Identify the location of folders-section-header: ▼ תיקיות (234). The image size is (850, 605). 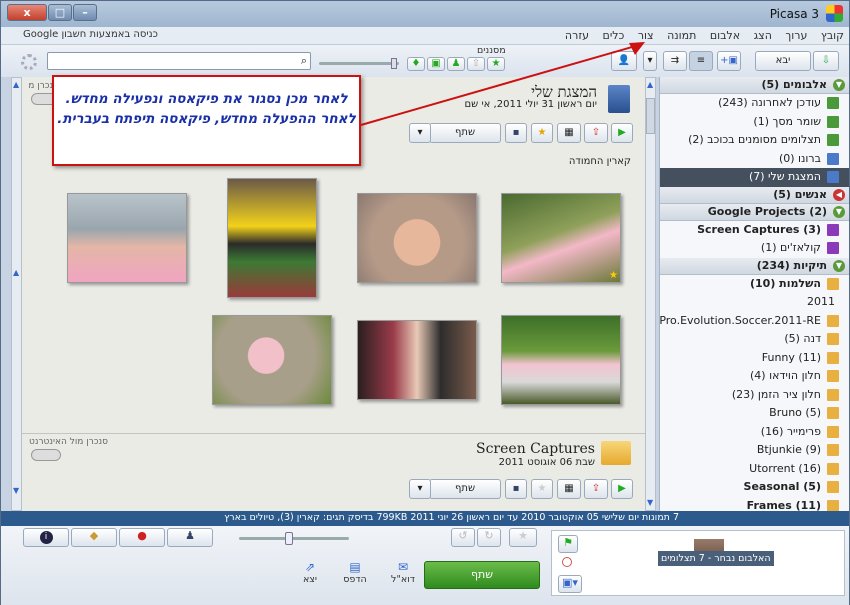
(754, 266).